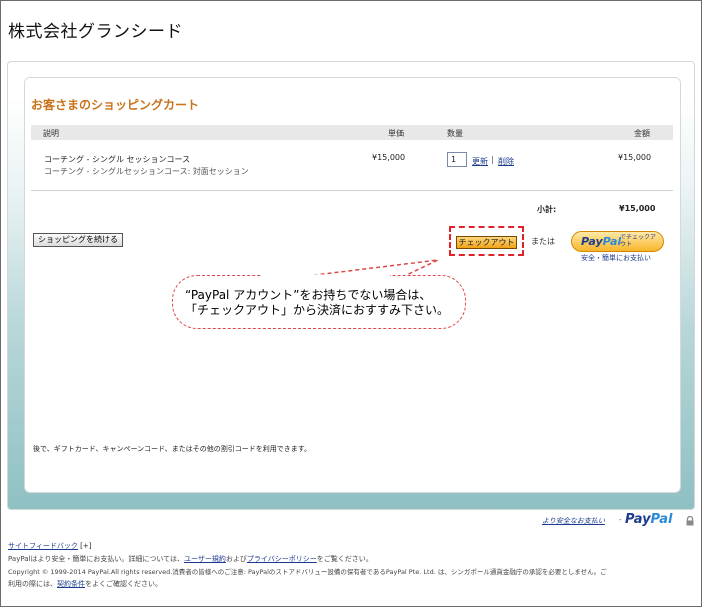 The image size is (702, 607). Describe the element at coordinates (620, 520) in the screenshot. I see `secure-dash: -` at that location.